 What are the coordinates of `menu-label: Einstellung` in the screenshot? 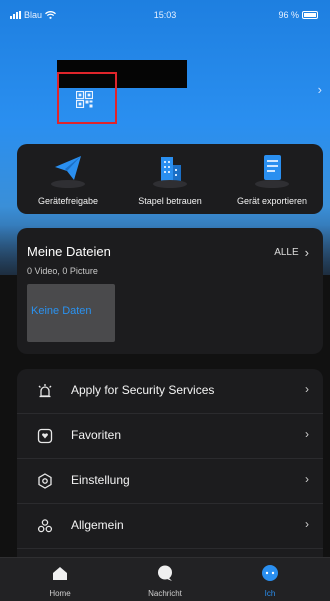 It's located at (100, 480).